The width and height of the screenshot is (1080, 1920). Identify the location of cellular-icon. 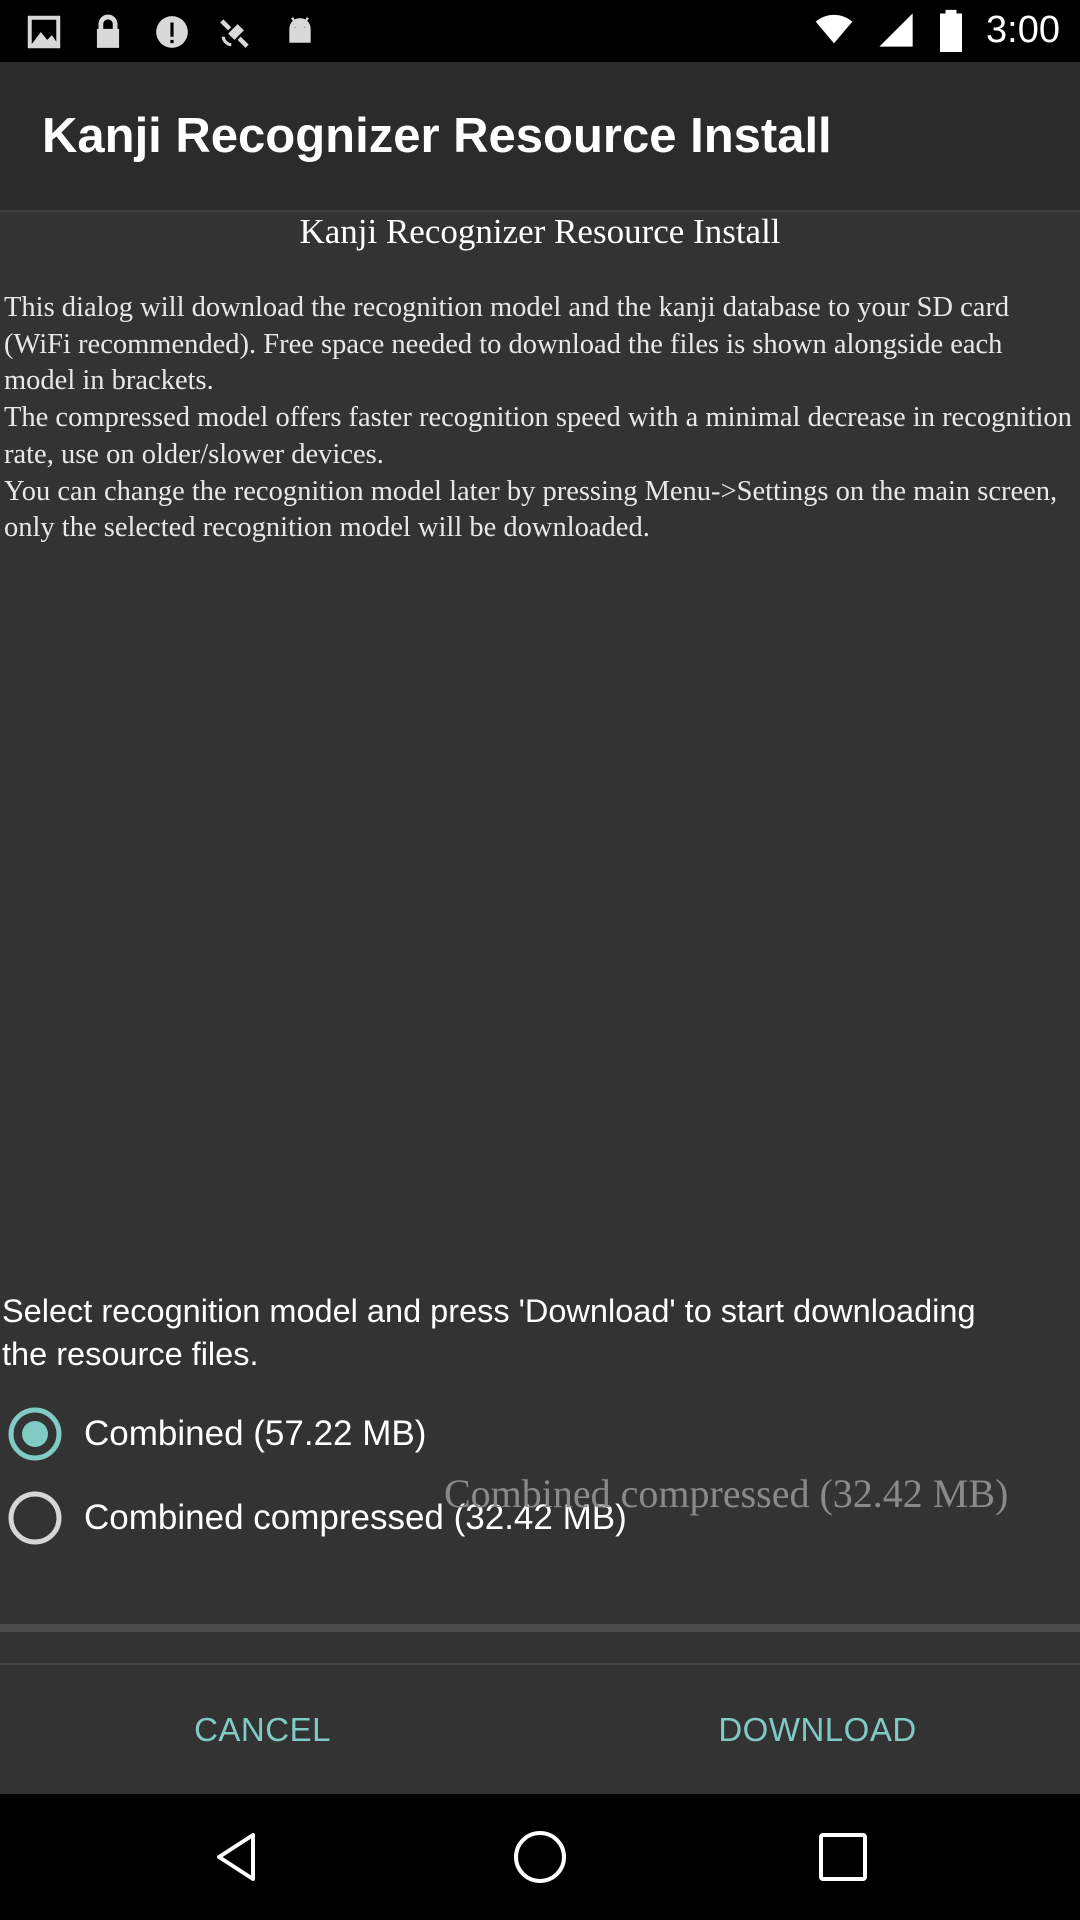
(896, 30).